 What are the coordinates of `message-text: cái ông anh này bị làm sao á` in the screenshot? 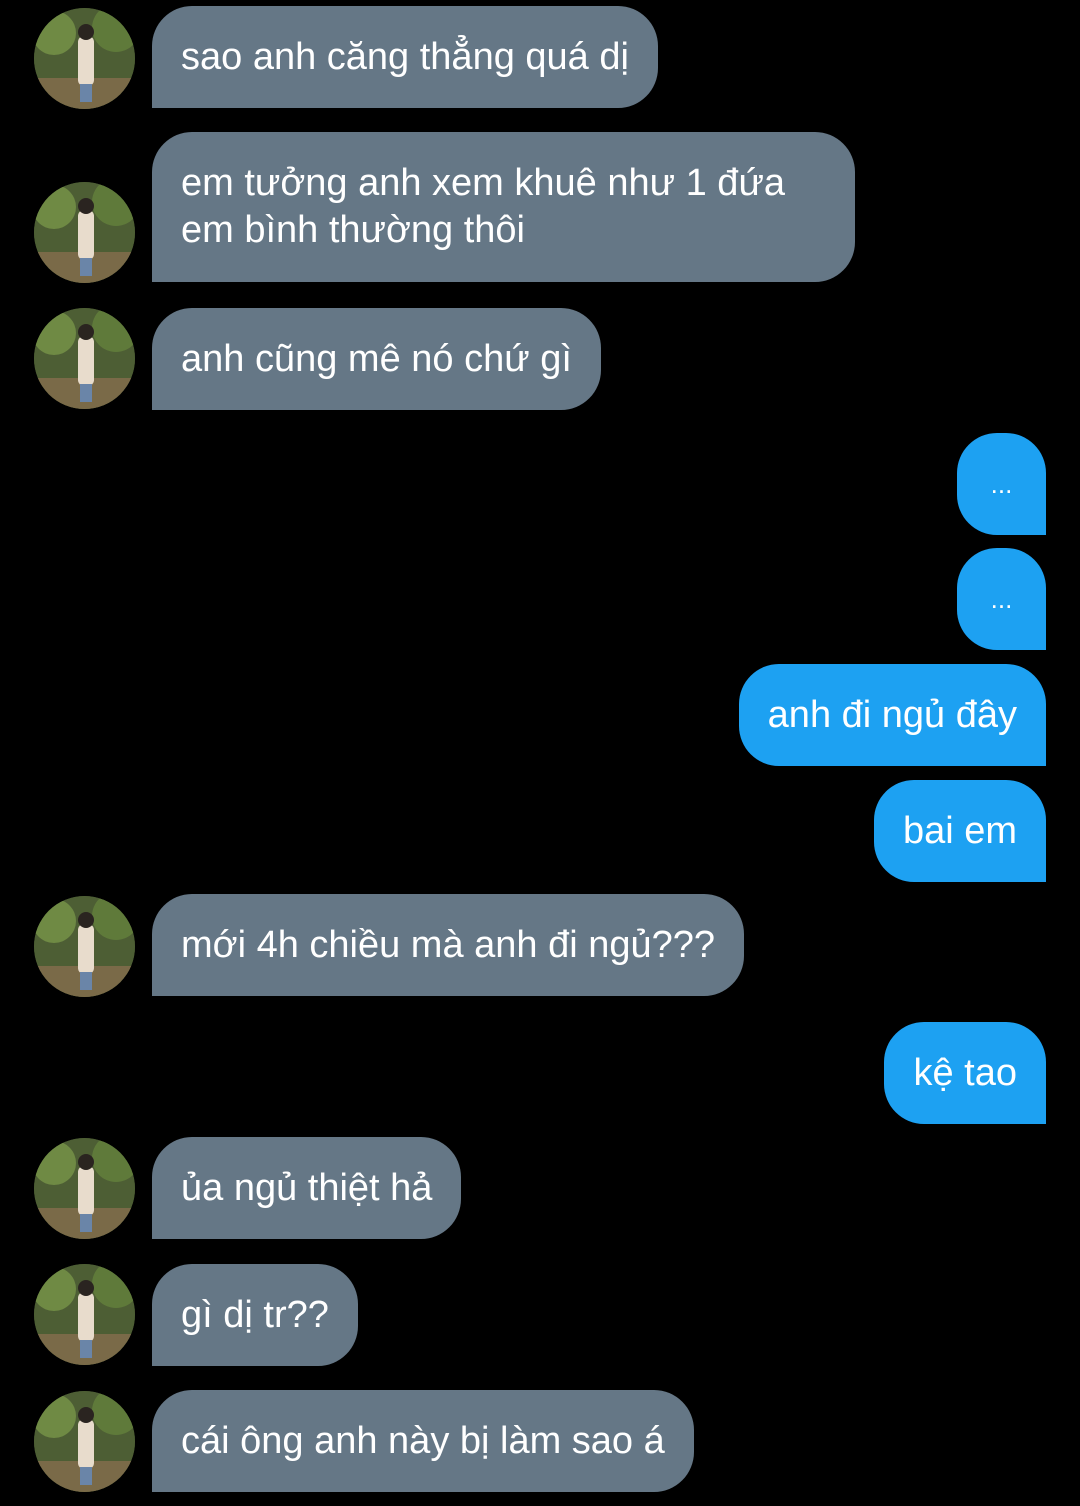 It's located at (423, 1440).